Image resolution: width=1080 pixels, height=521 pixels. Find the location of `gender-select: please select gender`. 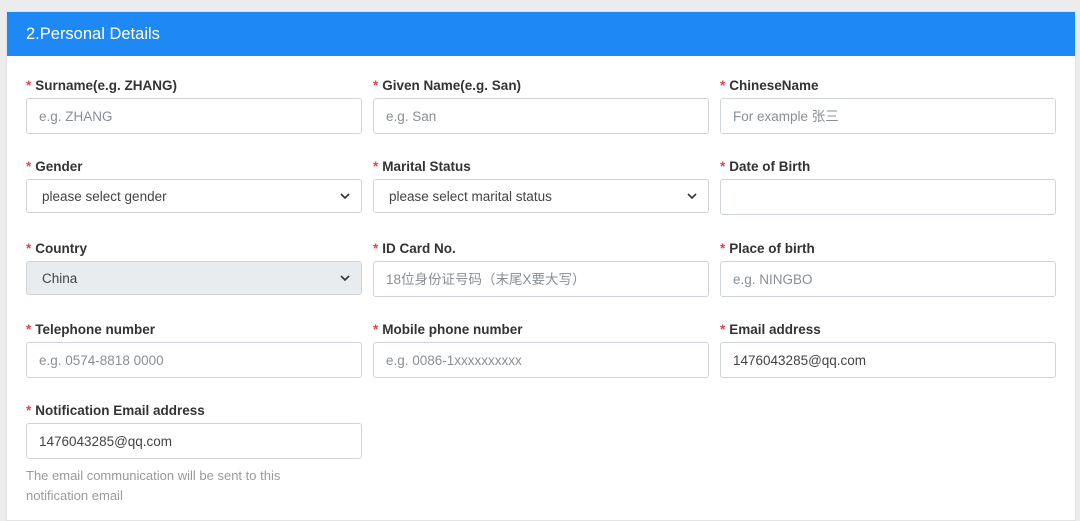

gender-select: please select gender is located at coordinates (194, 196).